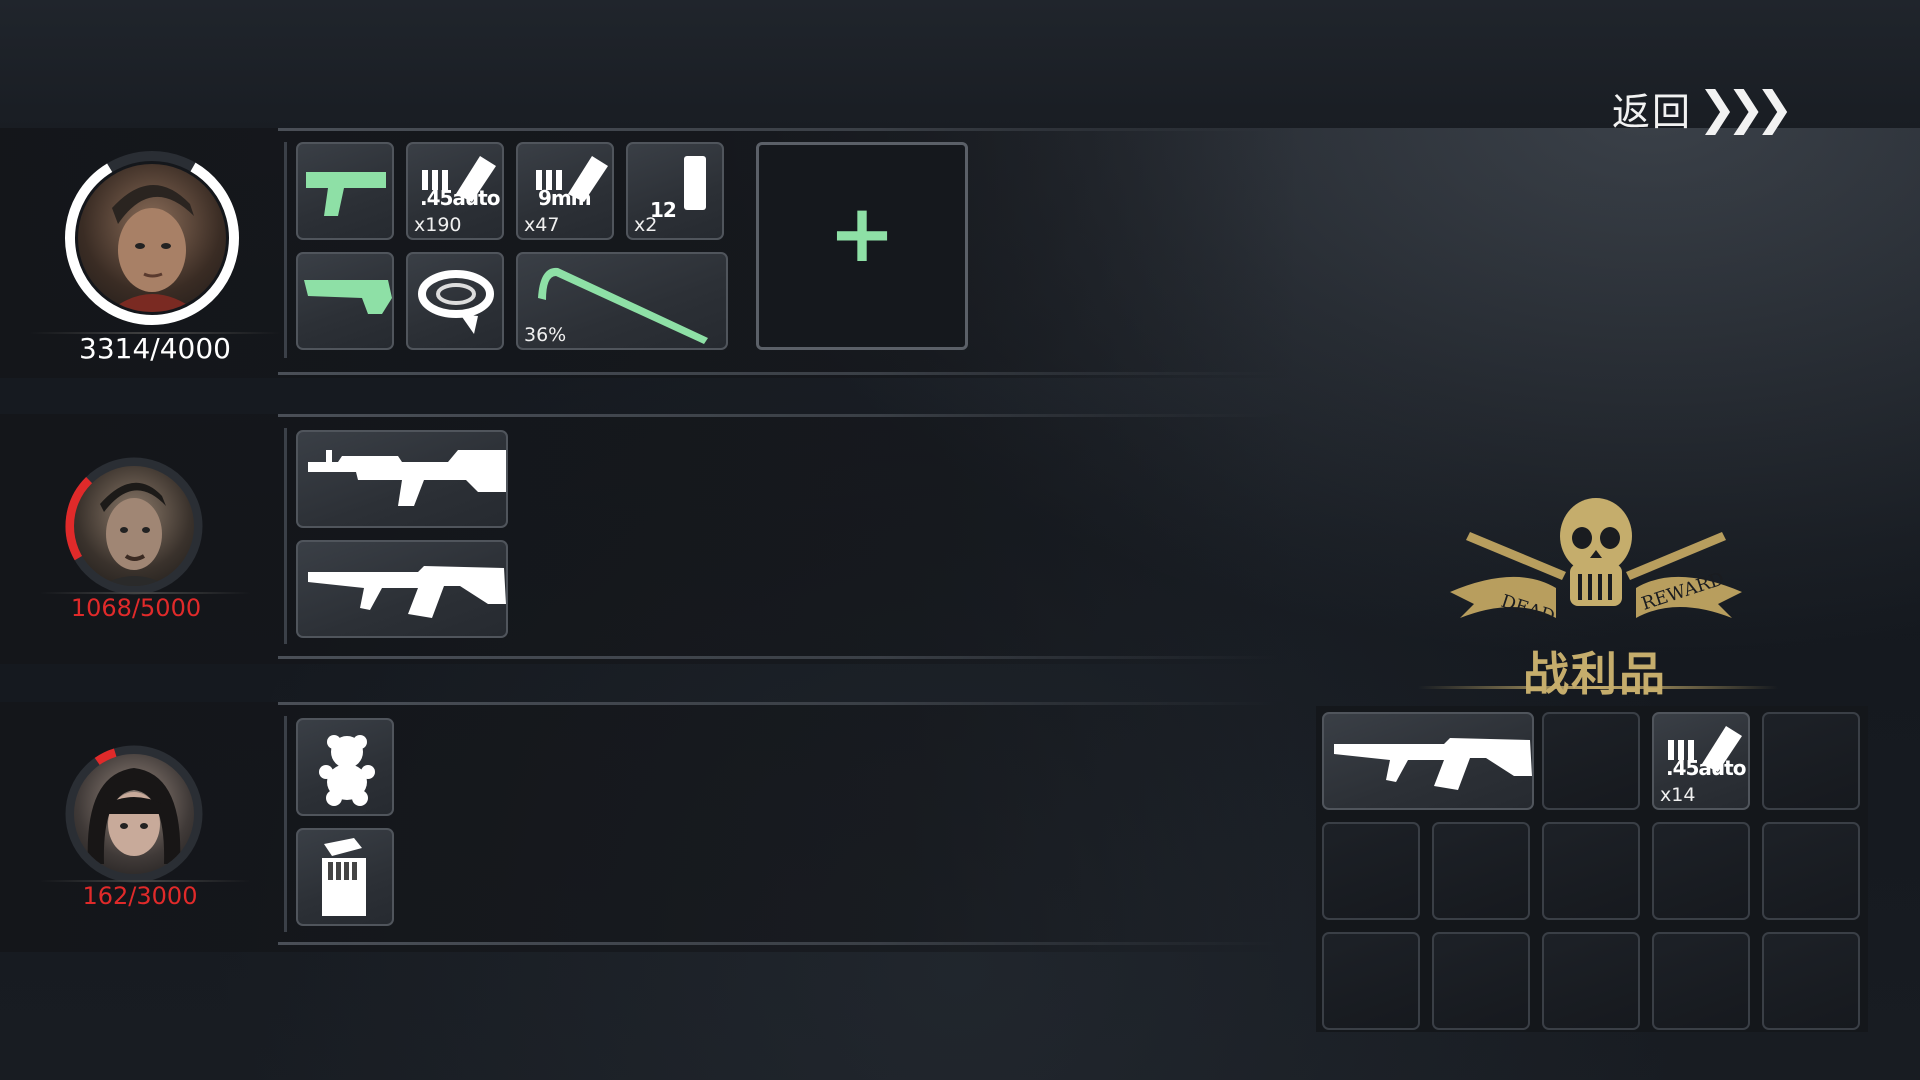  Describe the element at coordinates (136, 608) in the screenshot. I see `hp-text: 1068/5000` at that location.